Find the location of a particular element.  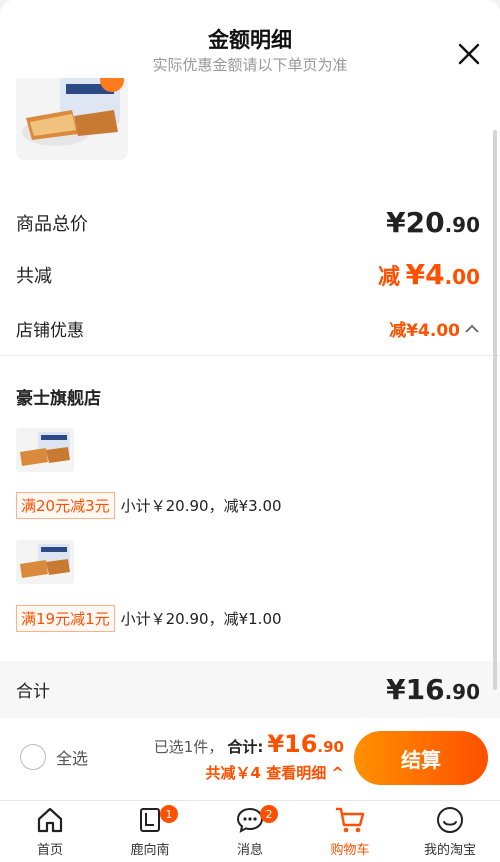

shop-name: 豪士旗舰店 is located at coordinates (58, 399).